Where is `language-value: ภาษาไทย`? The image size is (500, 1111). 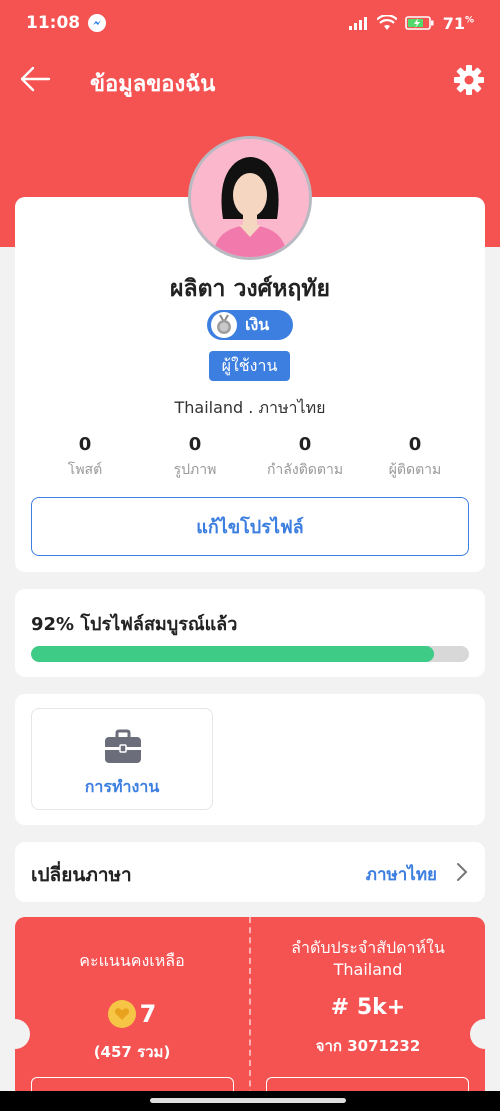
language-value: ภาษาไทย is located at coordinates (401, 875).